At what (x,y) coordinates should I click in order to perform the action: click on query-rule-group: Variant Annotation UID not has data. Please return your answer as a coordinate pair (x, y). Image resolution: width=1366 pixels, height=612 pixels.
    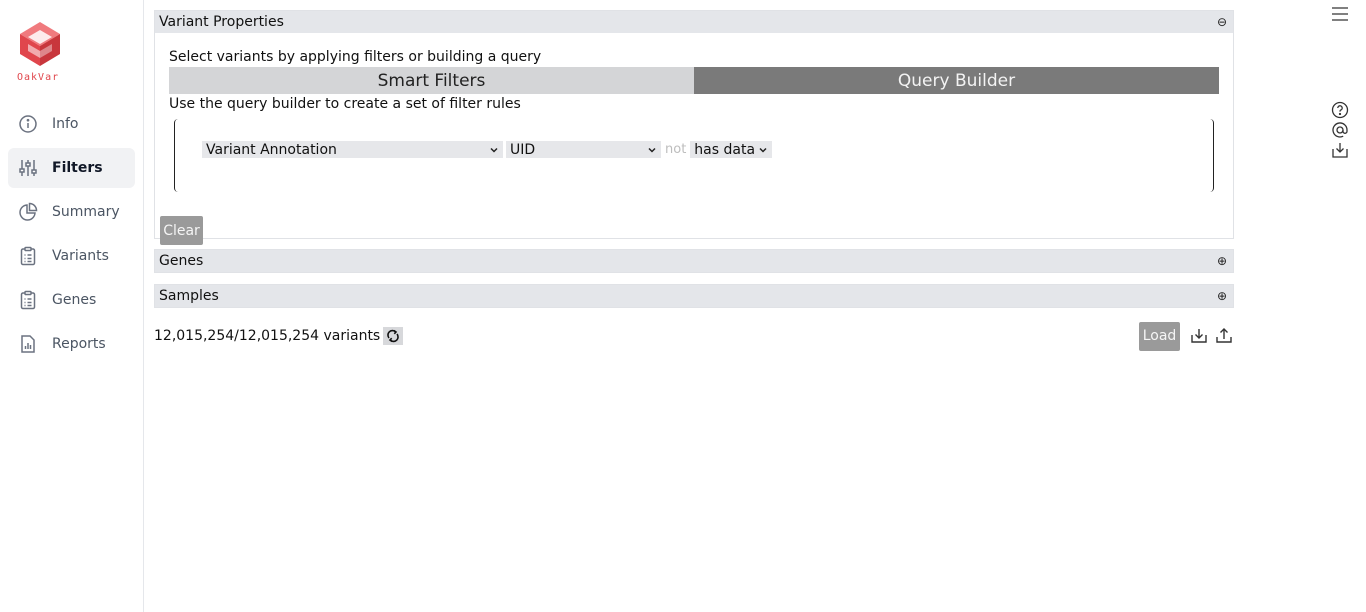
    Looking at the image, I should click on (694, 155).